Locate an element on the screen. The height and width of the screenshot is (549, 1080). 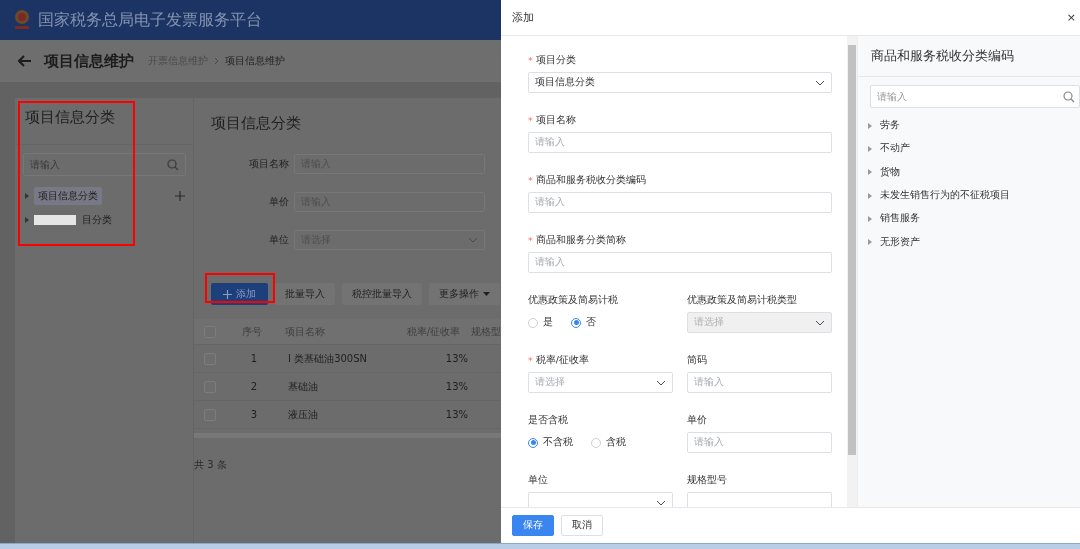
field-label: 优惠政策及简易计税 is located at coordinates (573, 300).